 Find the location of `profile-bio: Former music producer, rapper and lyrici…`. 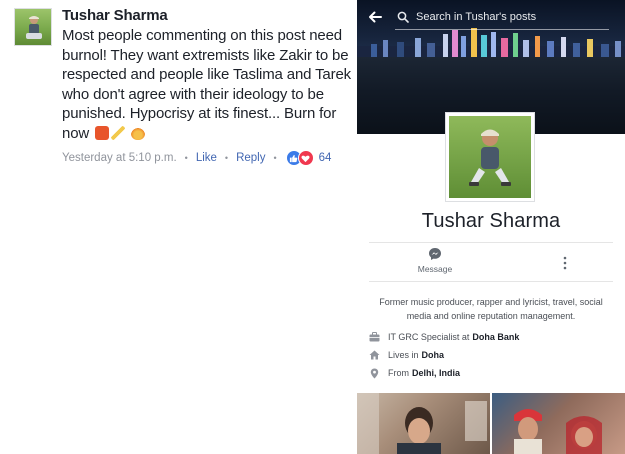

profile-bio: Former music producer, rapper and lyrici… is located at coordinates (491, 309).